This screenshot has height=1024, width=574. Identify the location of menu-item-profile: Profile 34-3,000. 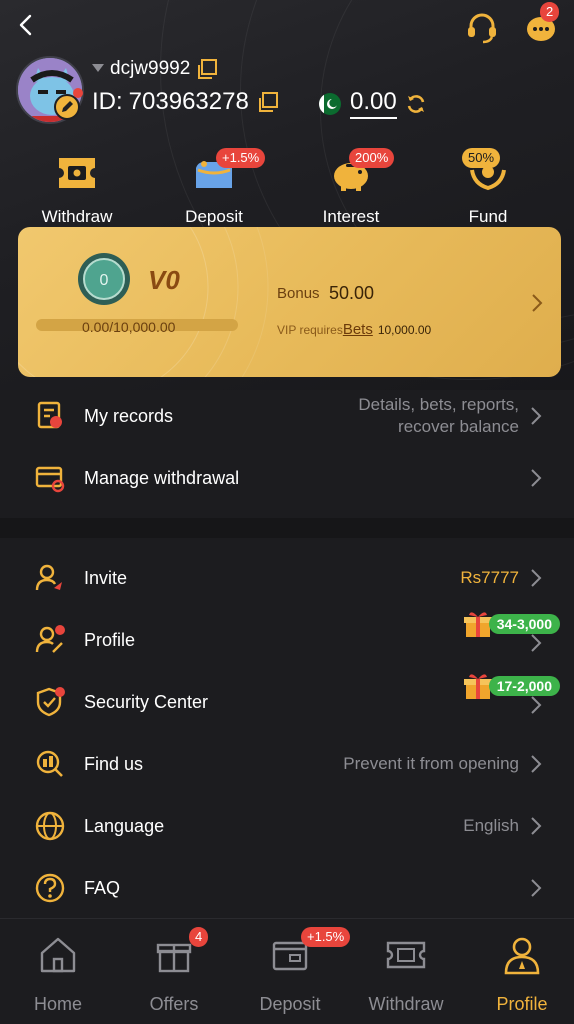
(287, 640).